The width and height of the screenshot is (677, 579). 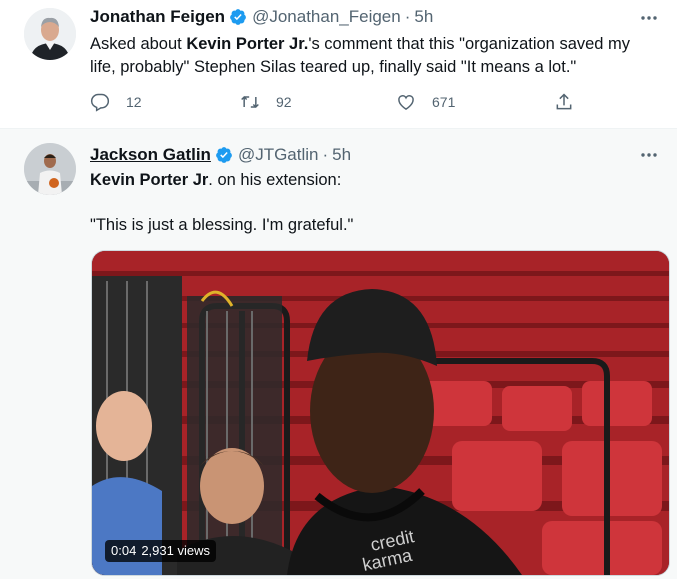 I want to click on video-elapsed-time: 0:04, so click(x=124, y=550).